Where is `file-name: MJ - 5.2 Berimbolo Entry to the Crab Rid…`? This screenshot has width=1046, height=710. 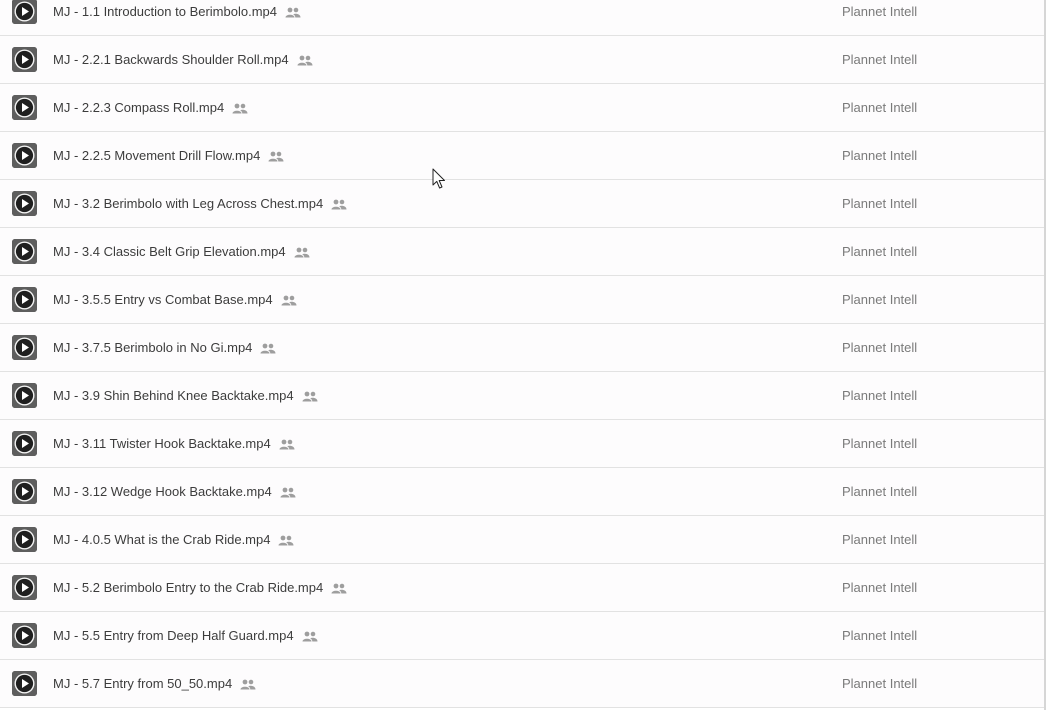 file-name: MJ - 5.2 Berimbolo Entry to the Crab Rid… is located at coordinates (200, 589).